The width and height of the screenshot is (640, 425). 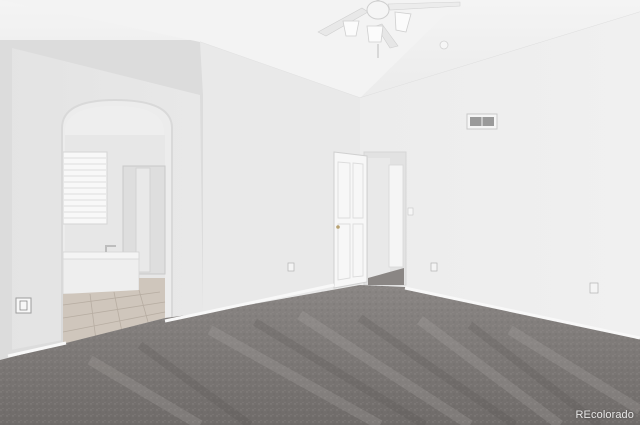 I want to click on bedroom-door, so click(x=350, y=220).